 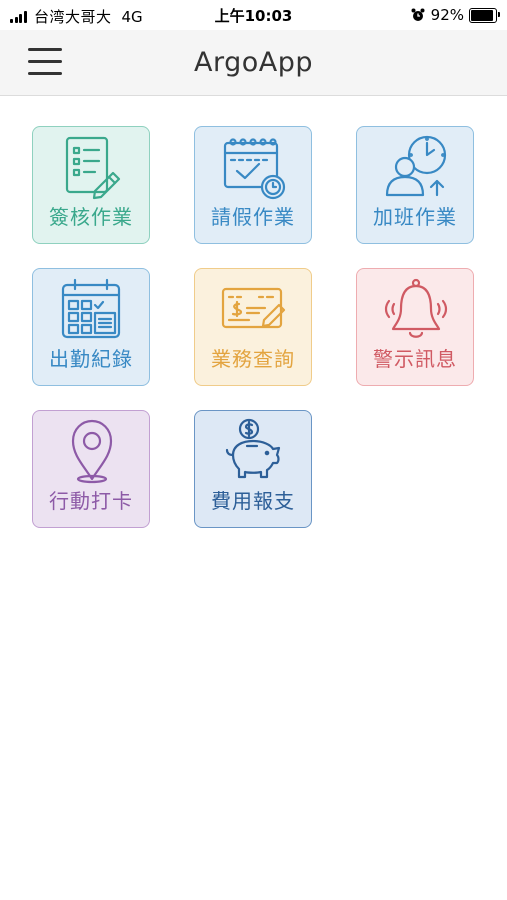 What do you see at coordinates (91, 359) in the screenshot?
I see `tile-label: 出勤紀錄` at bounding box center [91, 359].